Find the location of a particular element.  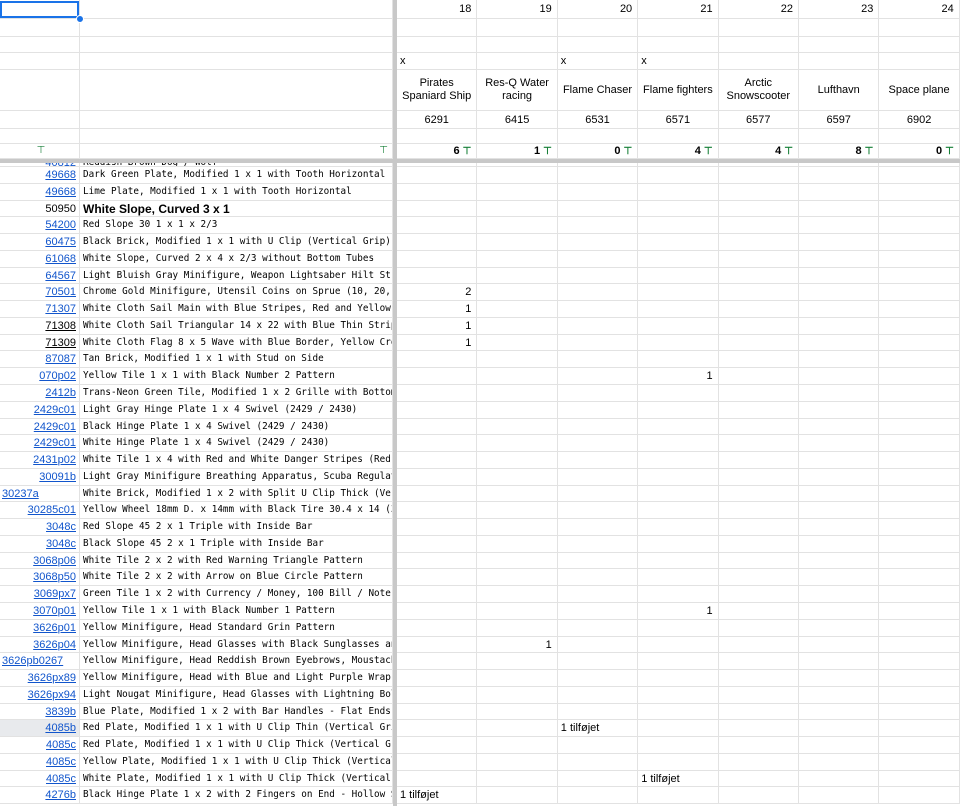

part-id: 3626px94 is located at coordinates (52, 695).